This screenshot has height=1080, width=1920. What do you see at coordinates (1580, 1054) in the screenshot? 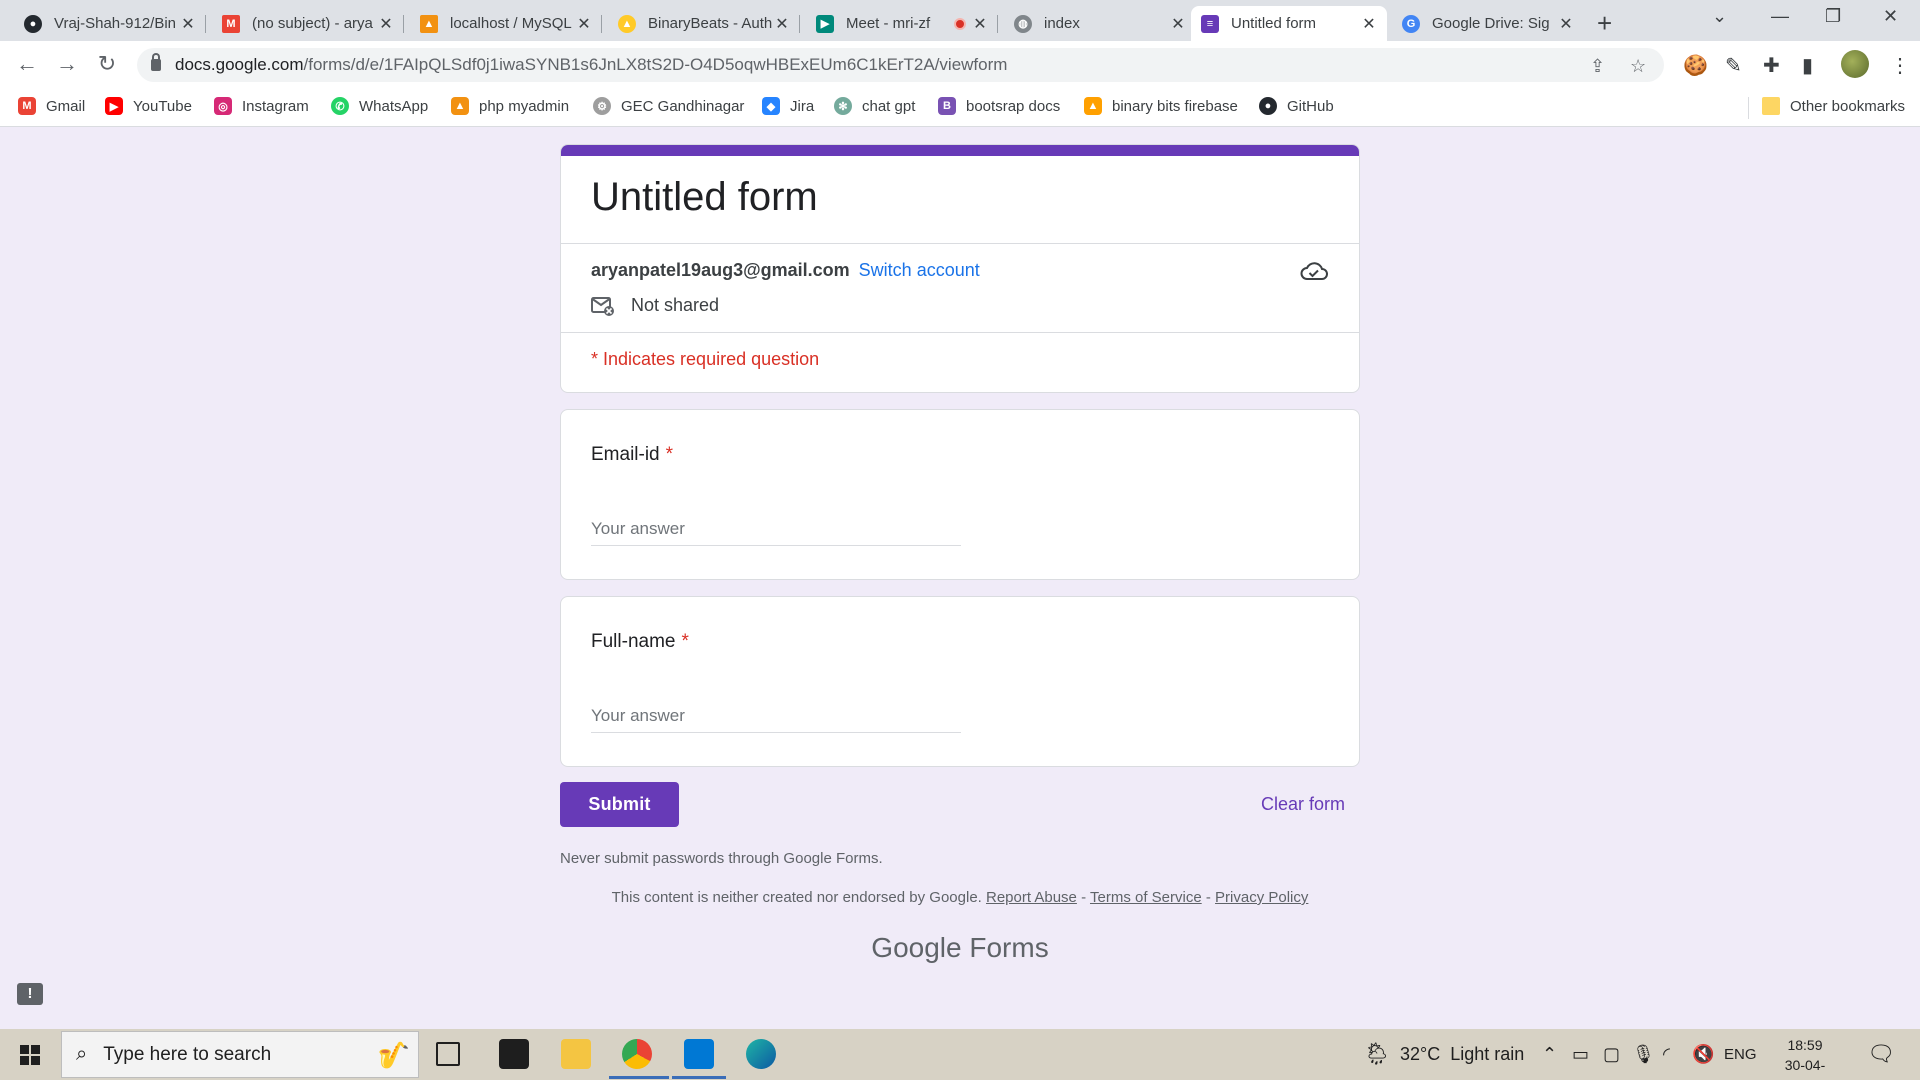
I see `battery-icon: ▭` at bounding box center [1580, 1054].